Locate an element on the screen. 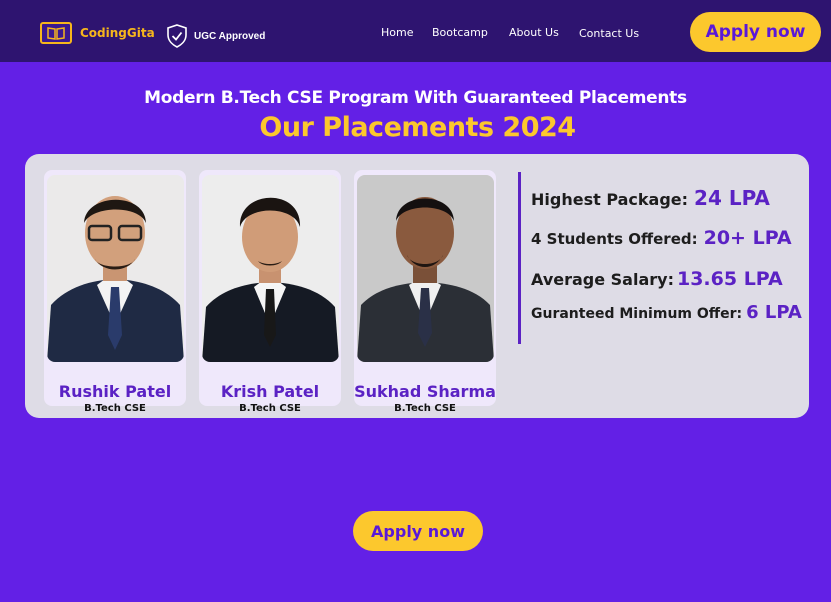 This screenshot has width=831, height=602. brand-name: CodingGita is located at coordinates (117, 33).